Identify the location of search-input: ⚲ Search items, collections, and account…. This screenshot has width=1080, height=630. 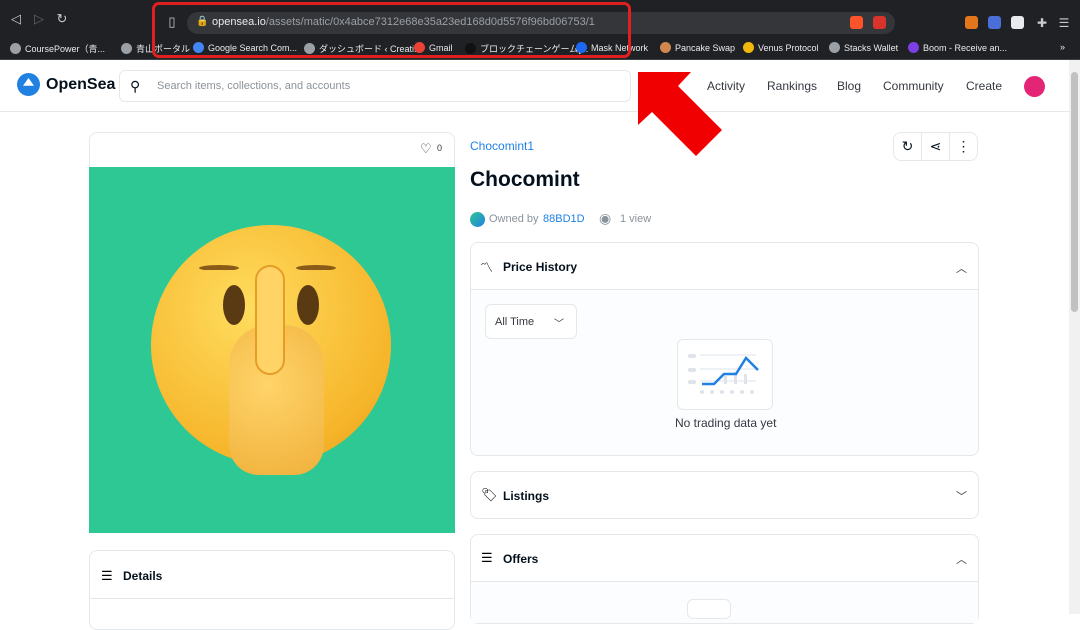
(375, 86).